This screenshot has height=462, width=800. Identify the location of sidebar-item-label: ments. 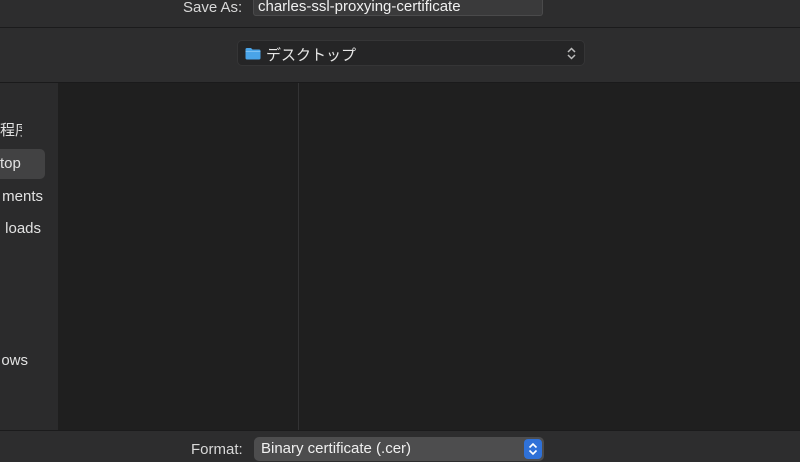
(22, 196).